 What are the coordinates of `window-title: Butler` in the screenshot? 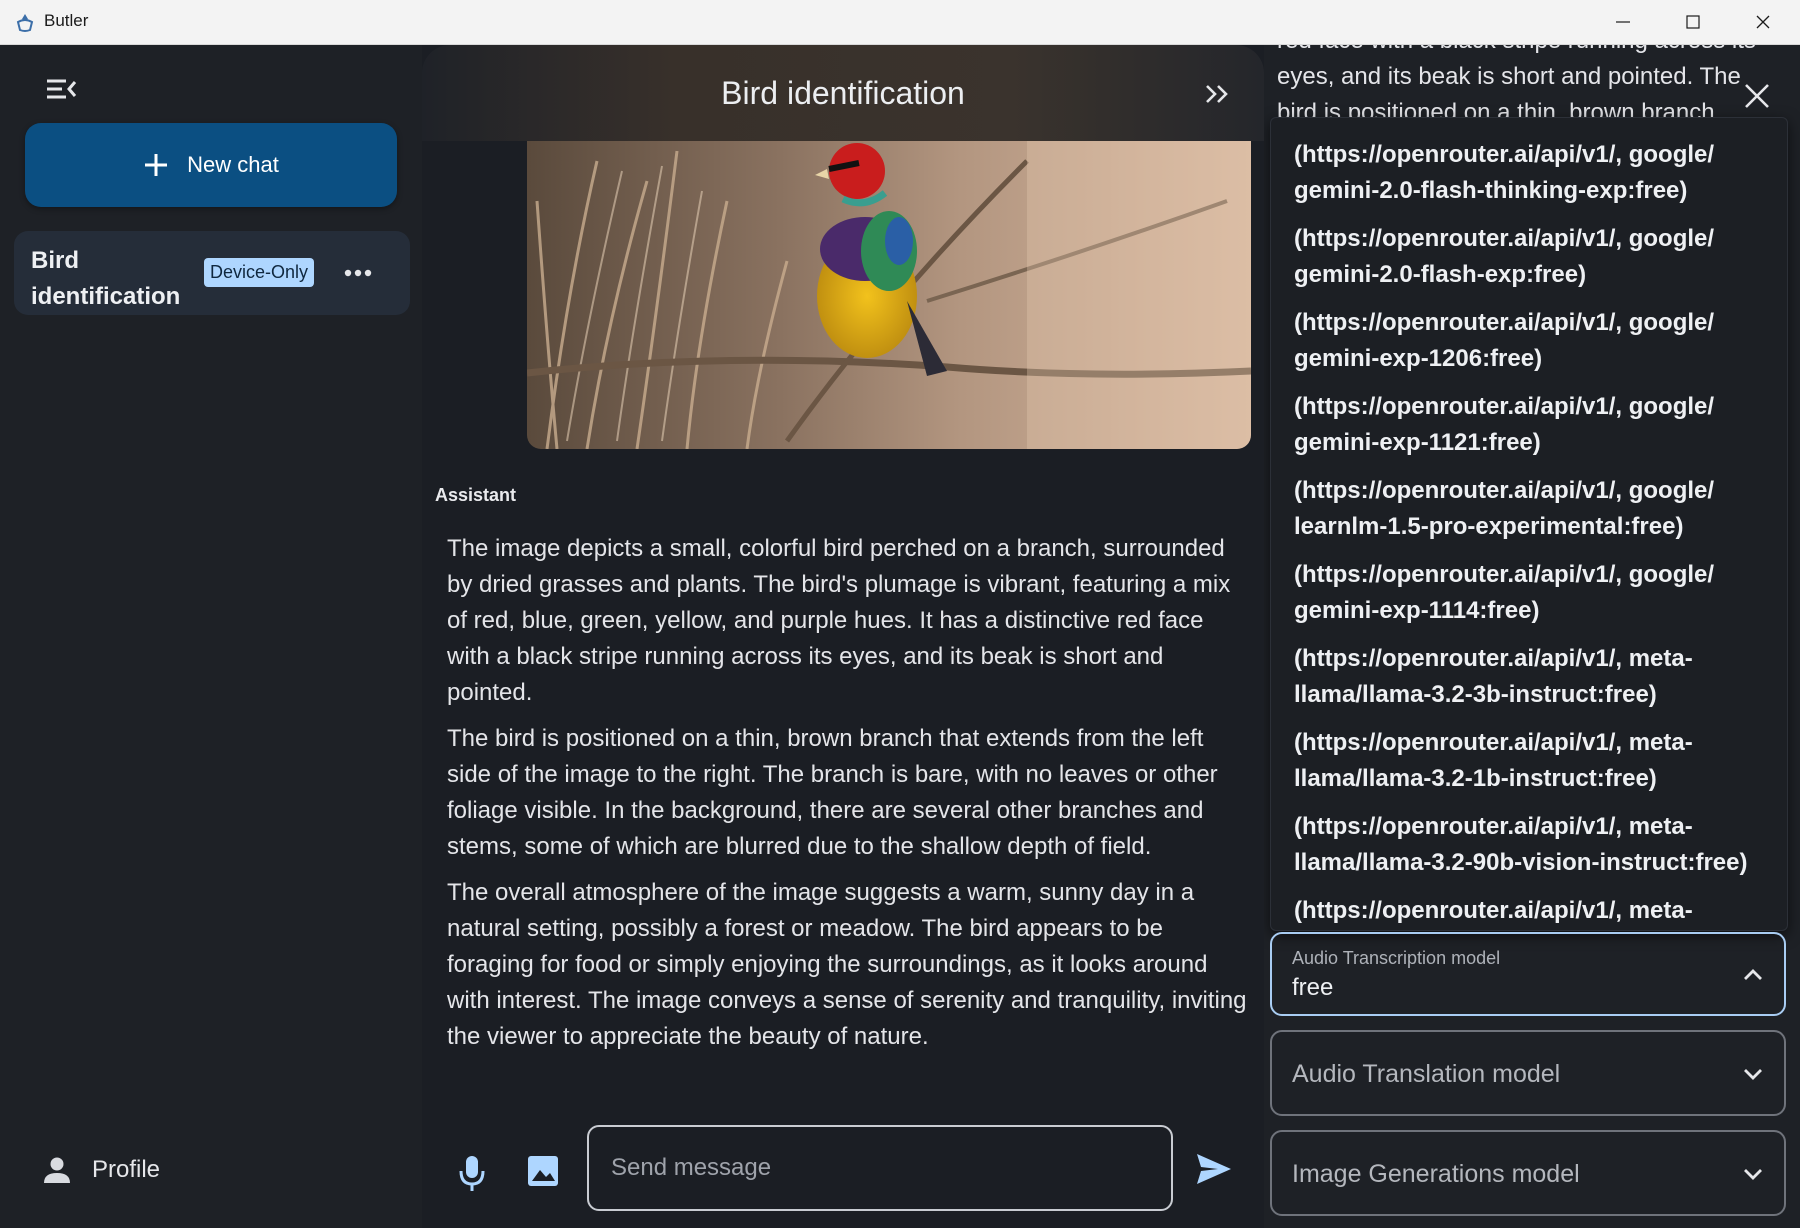 It's located at (66, 20).